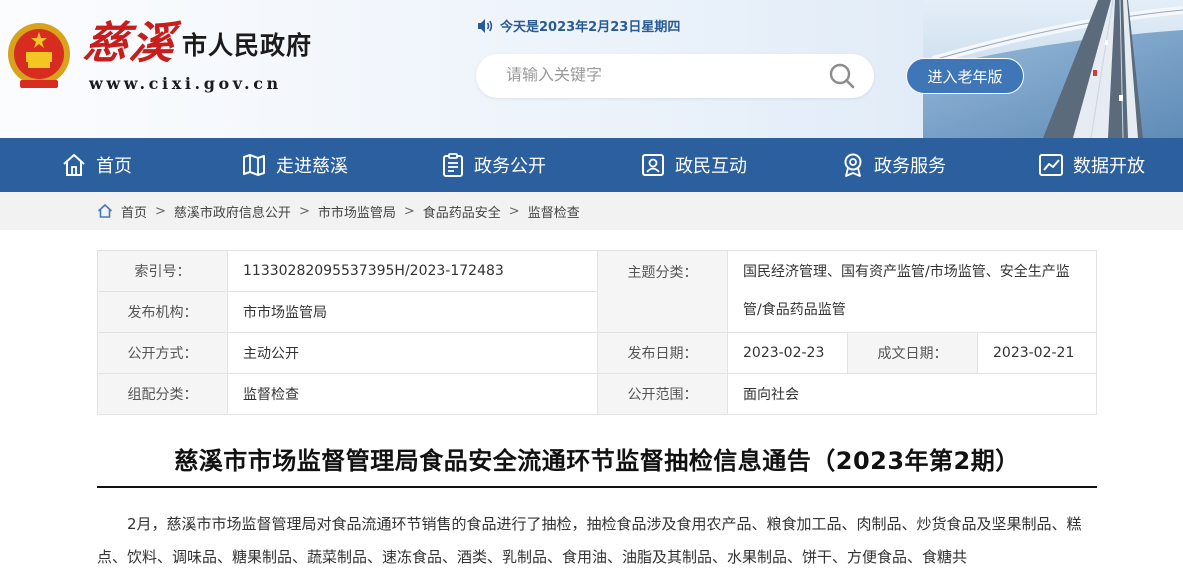 The height and width of the screenshot is (570, 1183). Describe the element at coordinates (413, 312) in the screenshot. I see `publisher-value: 市市场监管局` at that location.